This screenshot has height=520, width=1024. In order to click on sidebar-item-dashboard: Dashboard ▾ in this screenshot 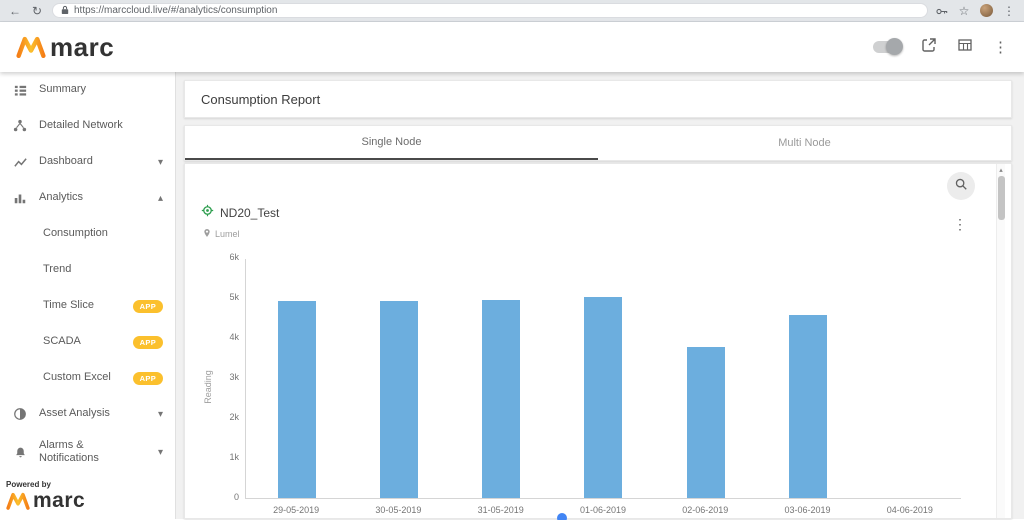, I will do `click(87, 162)`.